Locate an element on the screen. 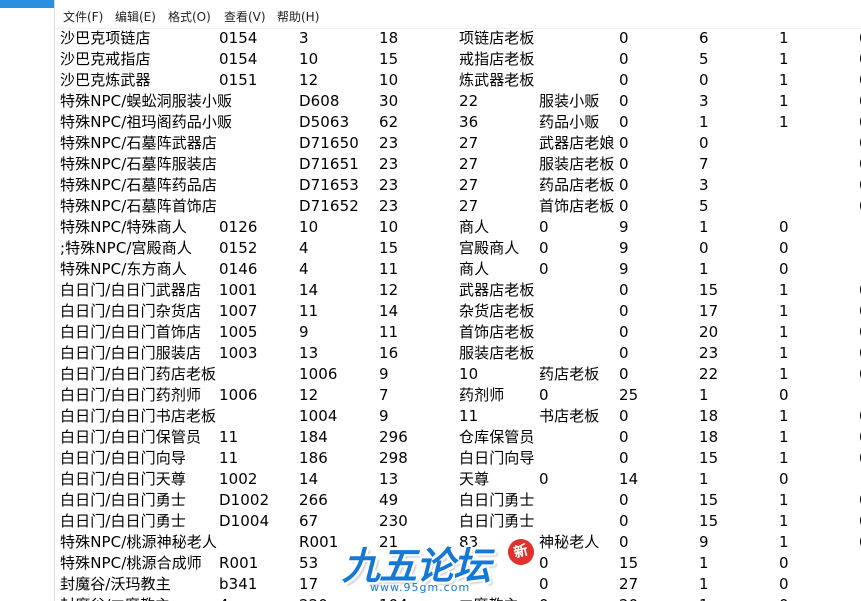 The height and width of the screenshot is (601, 861). menu-item: 文件(F) is located at coordinates (83, 16).